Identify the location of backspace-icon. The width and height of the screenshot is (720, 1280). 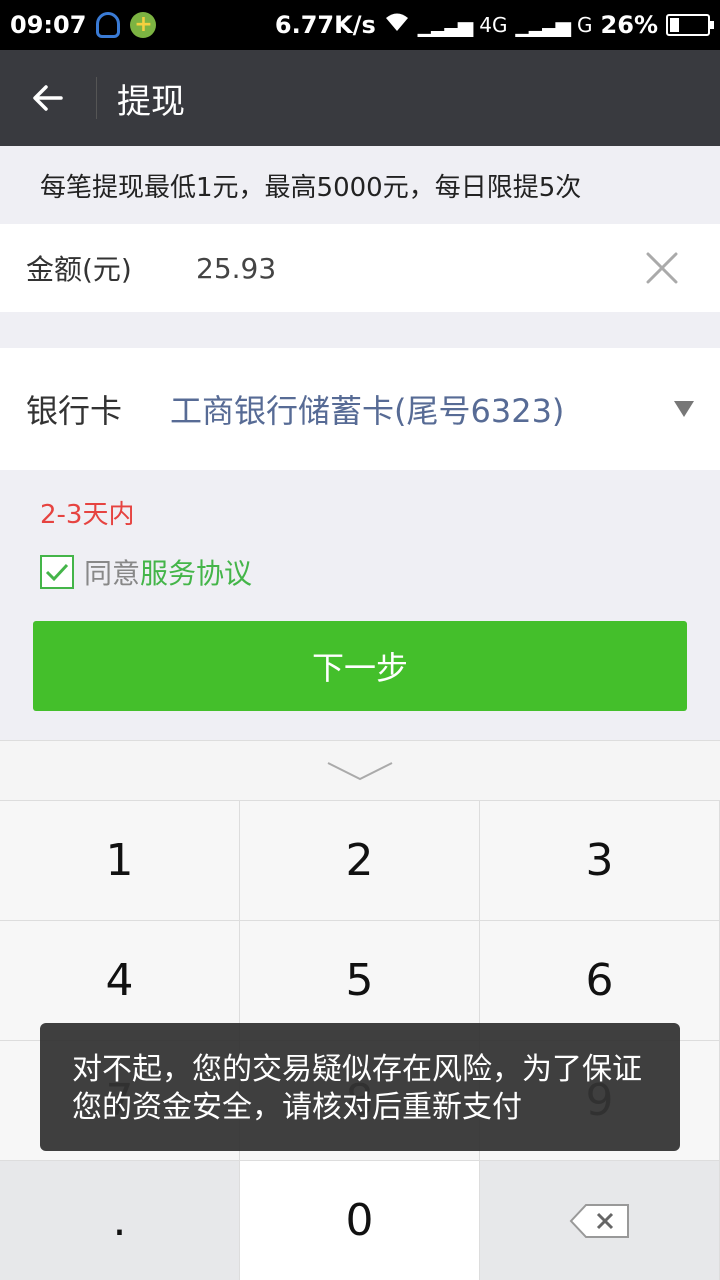
(599, 1220).